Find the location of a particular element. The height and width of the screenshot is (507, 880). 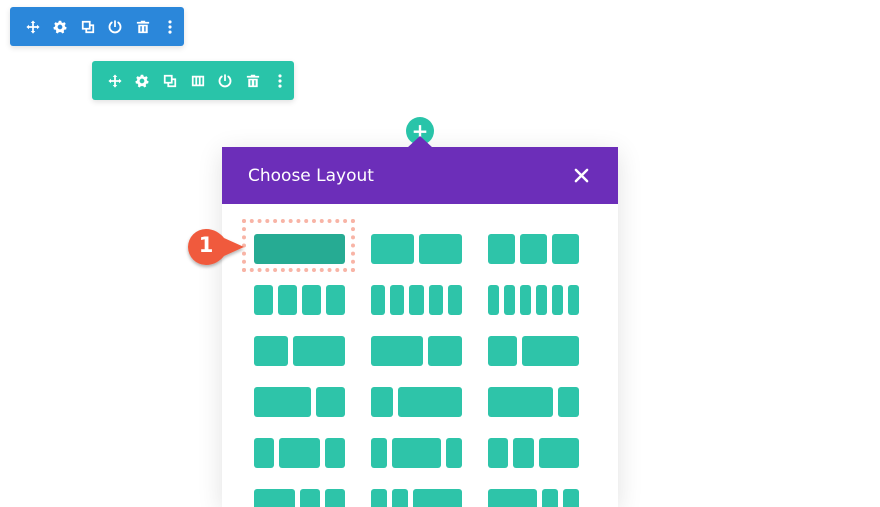

callout-number: 1 is located at coordinates (206, 245).